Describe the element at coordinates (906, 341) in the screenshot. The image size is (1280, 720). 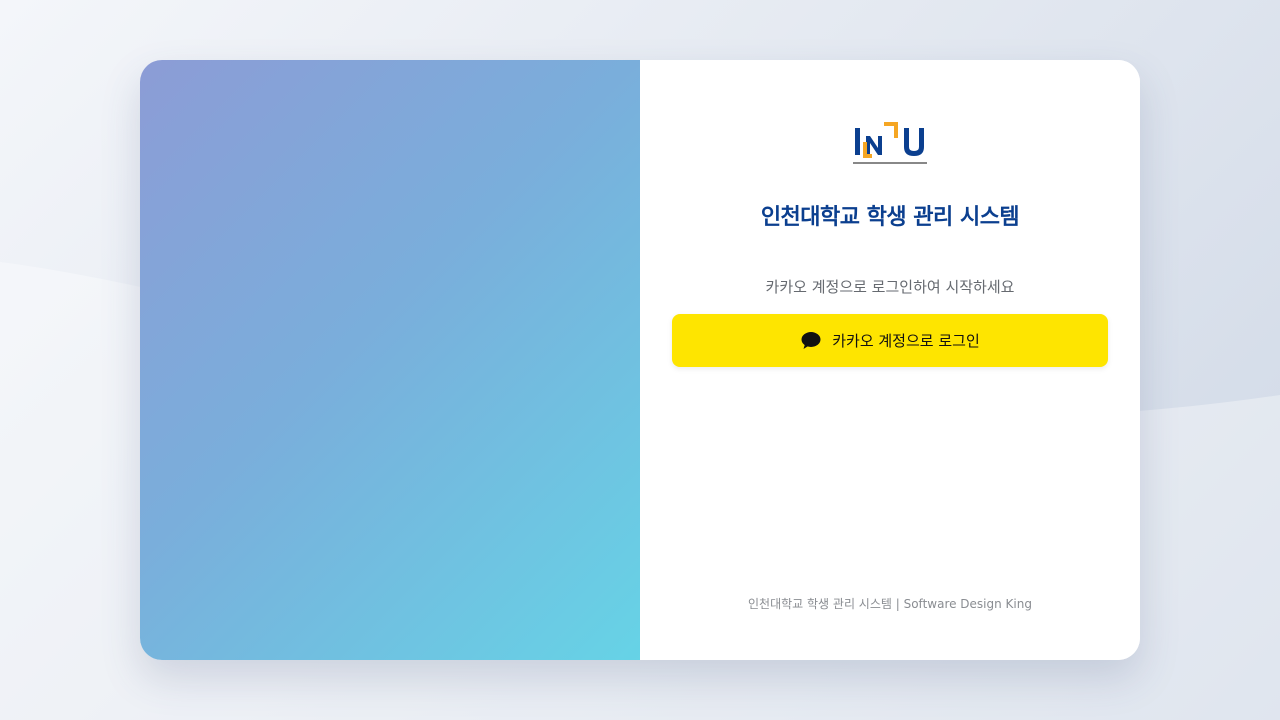
I see `kakao-login-label: 카카오 계정으로 로그인` at that location.